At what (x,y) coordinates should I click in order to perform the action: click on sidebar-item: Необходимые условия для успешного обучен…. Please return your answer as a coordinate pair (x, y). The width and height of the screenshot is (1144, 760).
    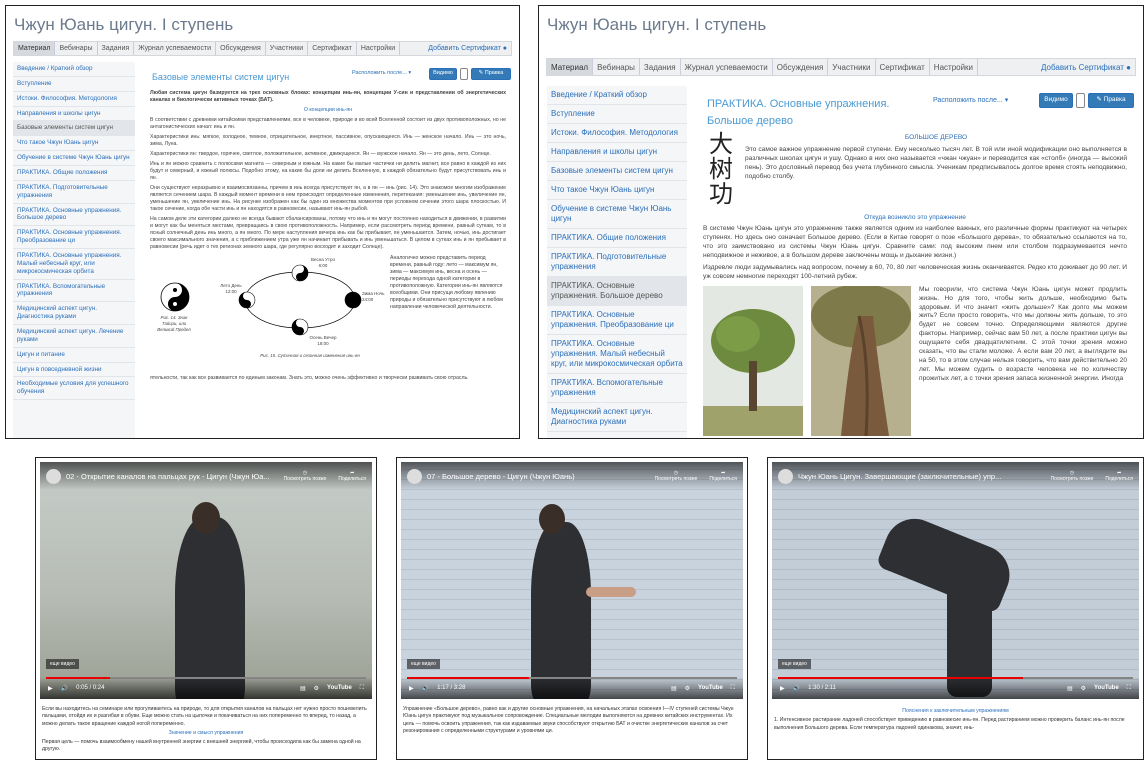
    Looking at the image, I should click on (74, 389).